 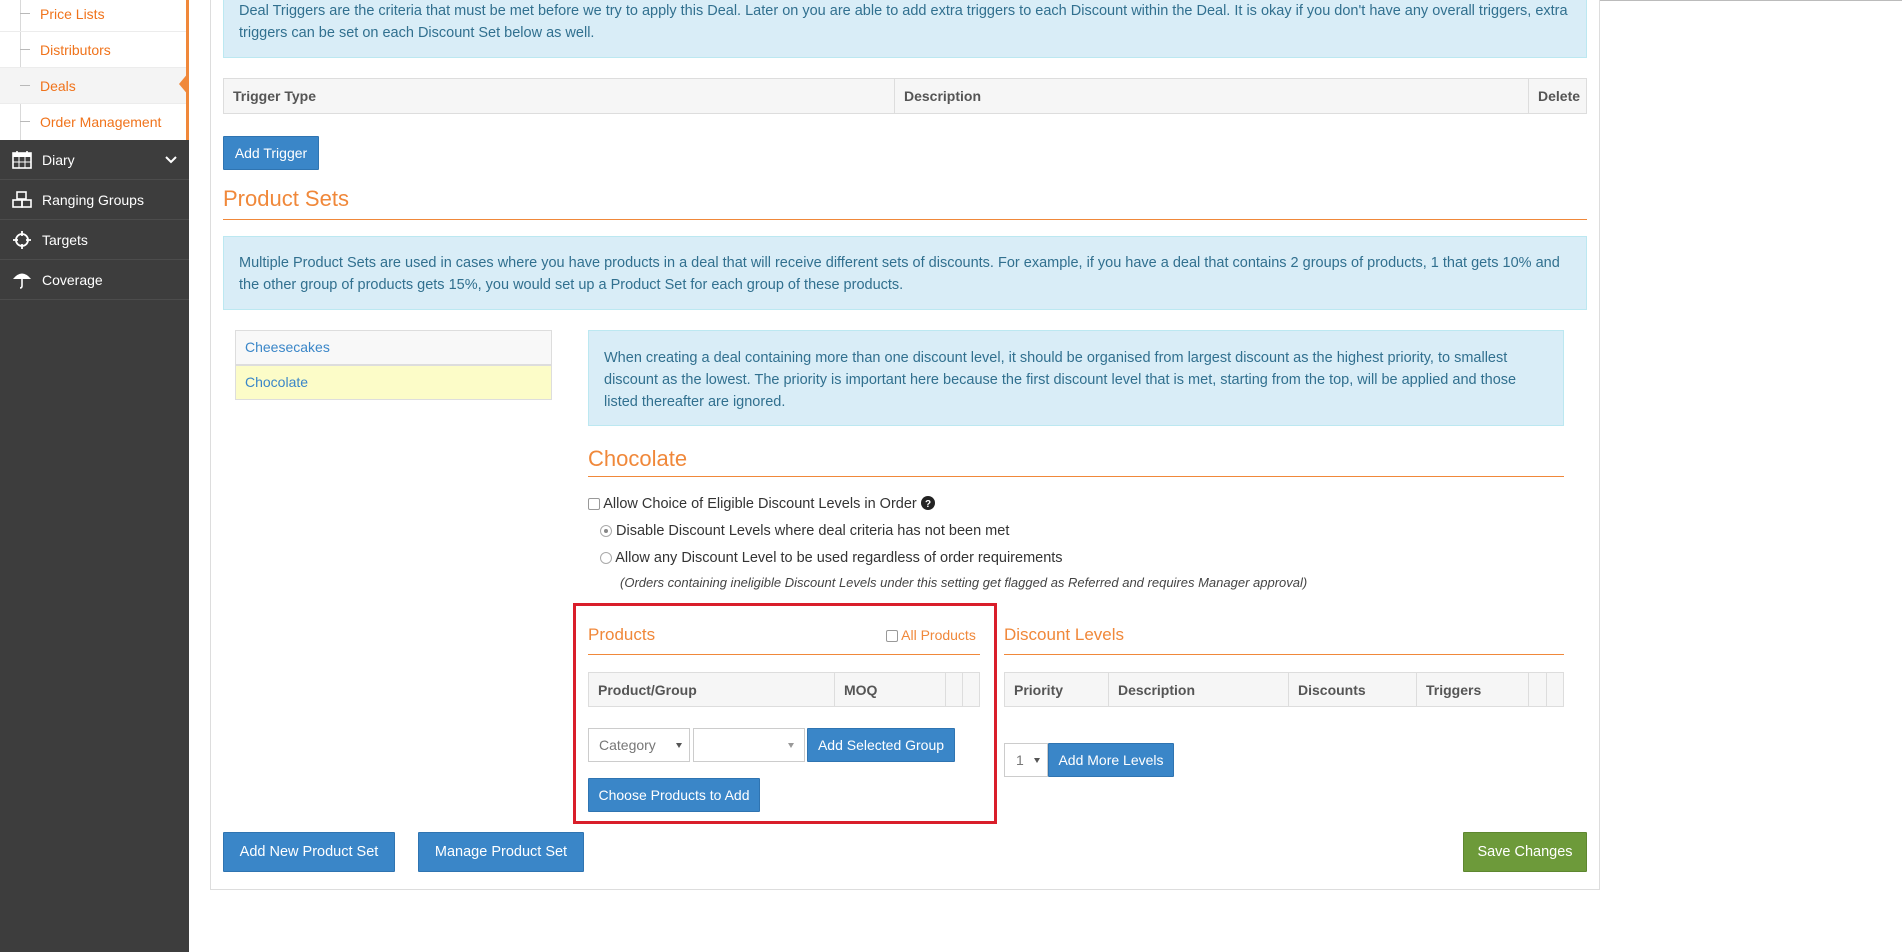 I want to click on highlight-box, so click(x=785, y=713).